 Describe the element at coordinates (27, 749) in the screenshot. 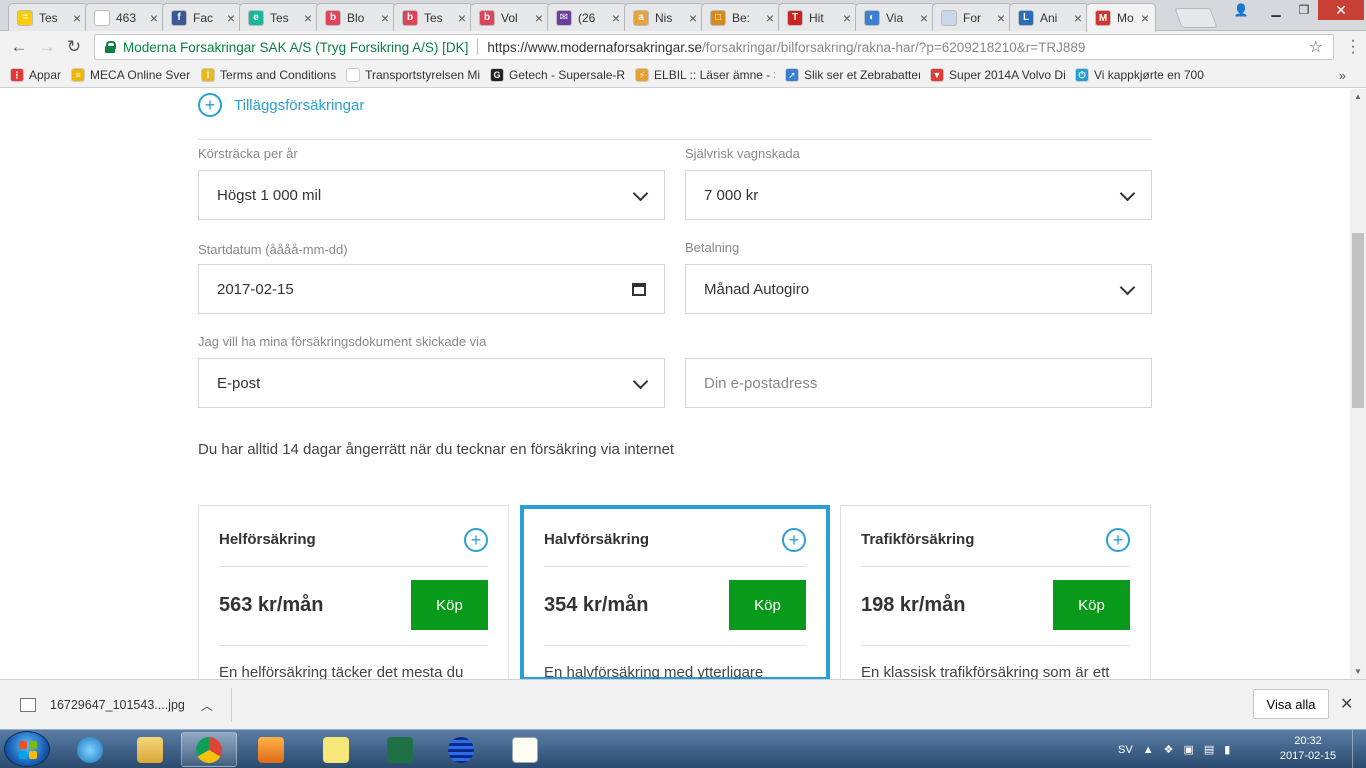

I see `start-button` at that location.